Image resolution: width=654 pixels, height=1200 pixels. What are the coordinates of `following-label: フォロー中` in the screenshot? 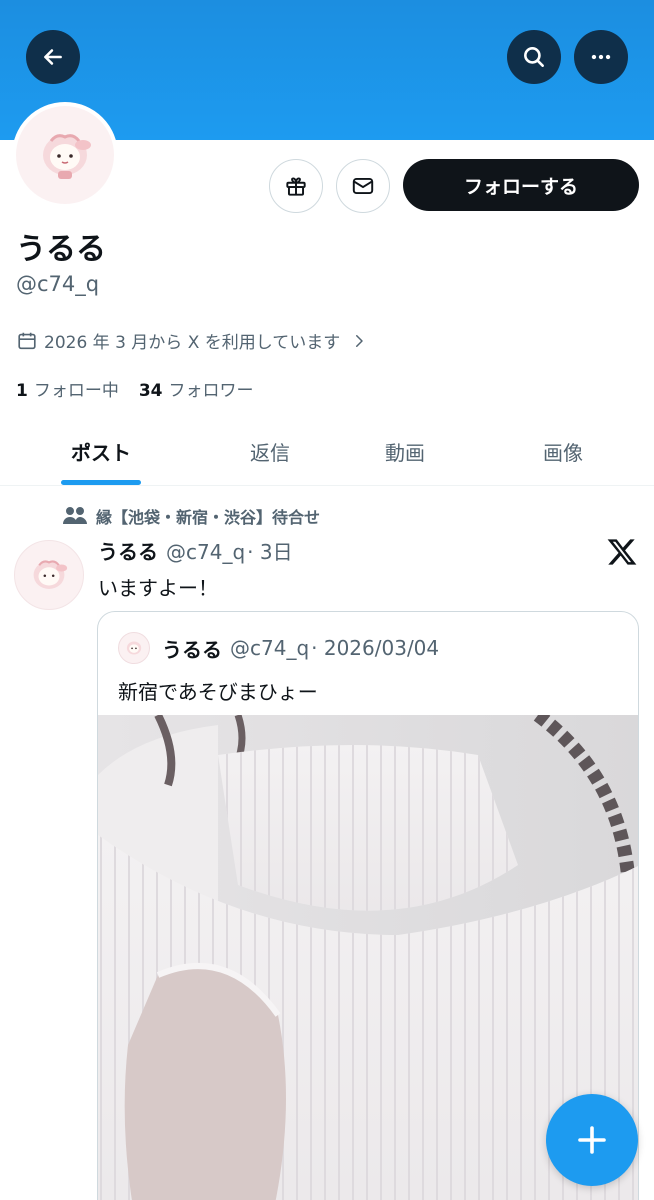 It's located at (76, 391).